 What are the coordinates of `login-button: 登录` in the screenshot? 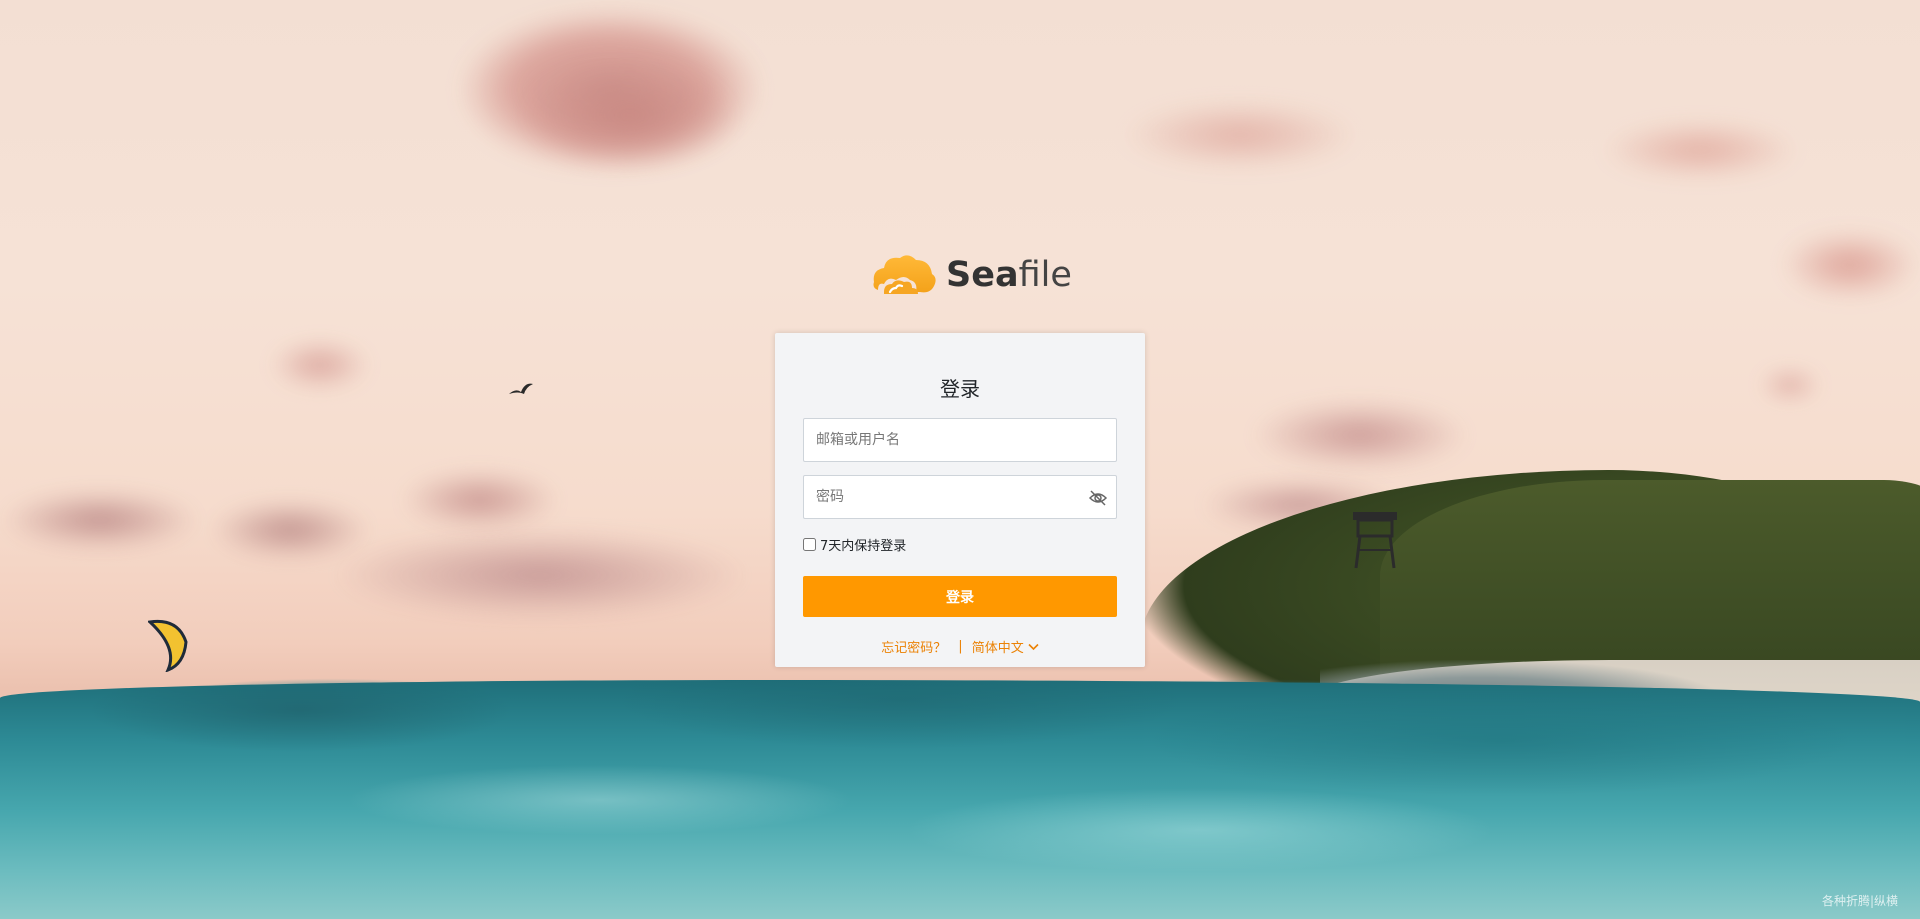 It's located at (960, 596).